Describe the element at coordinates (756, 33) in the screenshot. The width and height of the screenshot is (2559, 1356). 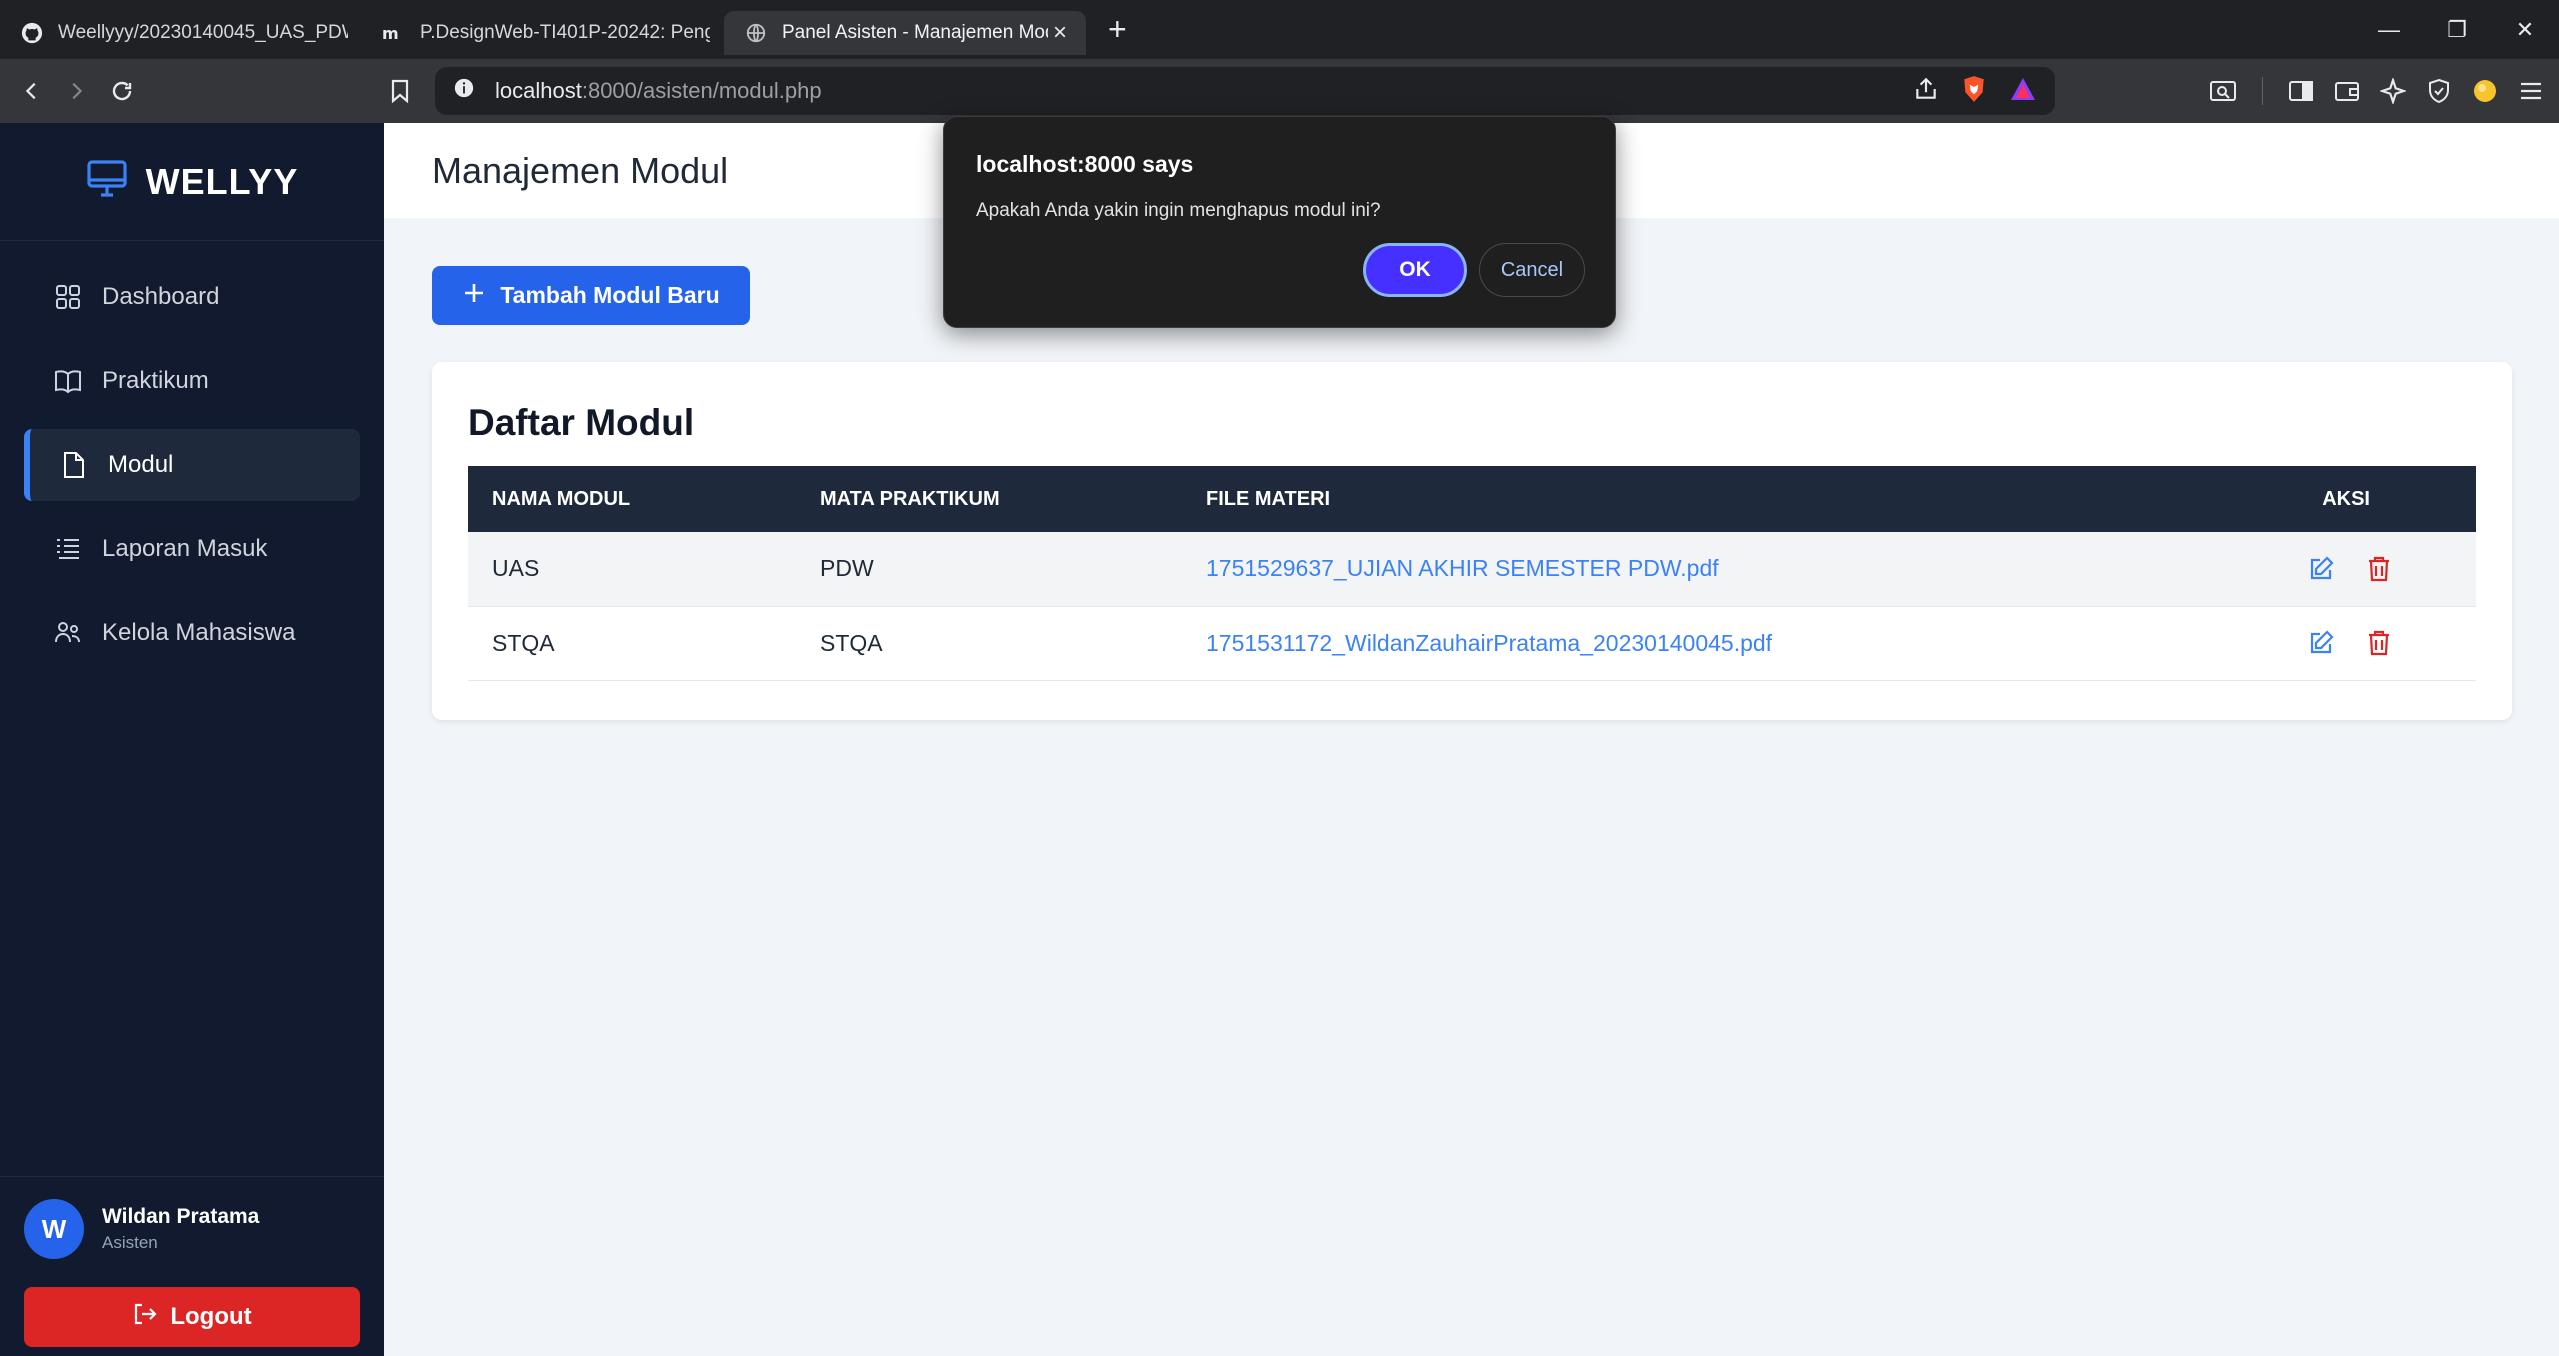
I see `globe-icon` at that location.